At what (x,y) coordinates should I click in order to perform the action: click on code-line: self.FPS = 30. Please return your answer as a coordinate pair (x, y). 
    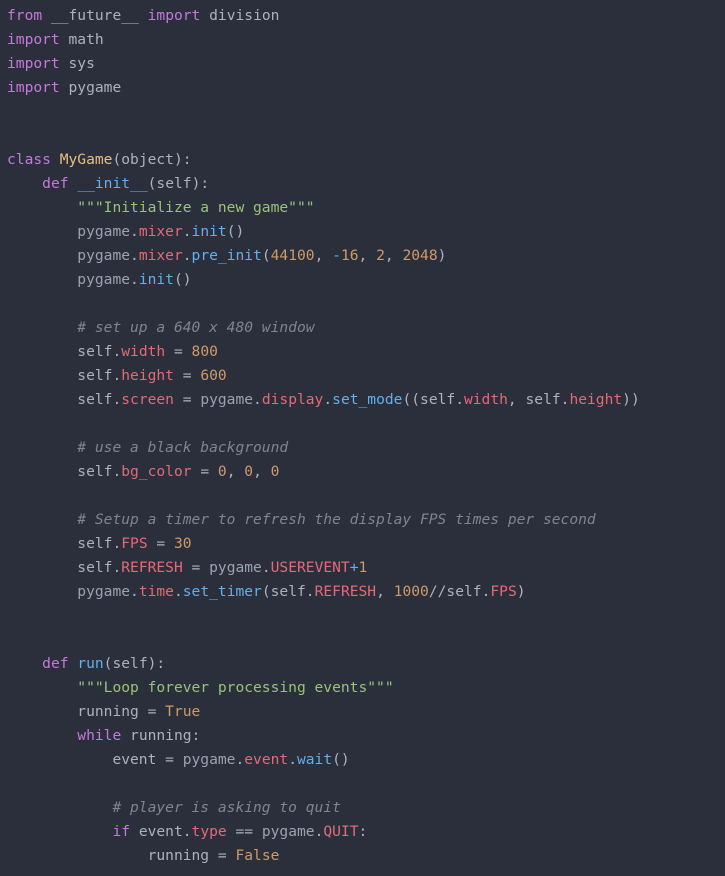
    Looking at the image, I should click on (366, 544).